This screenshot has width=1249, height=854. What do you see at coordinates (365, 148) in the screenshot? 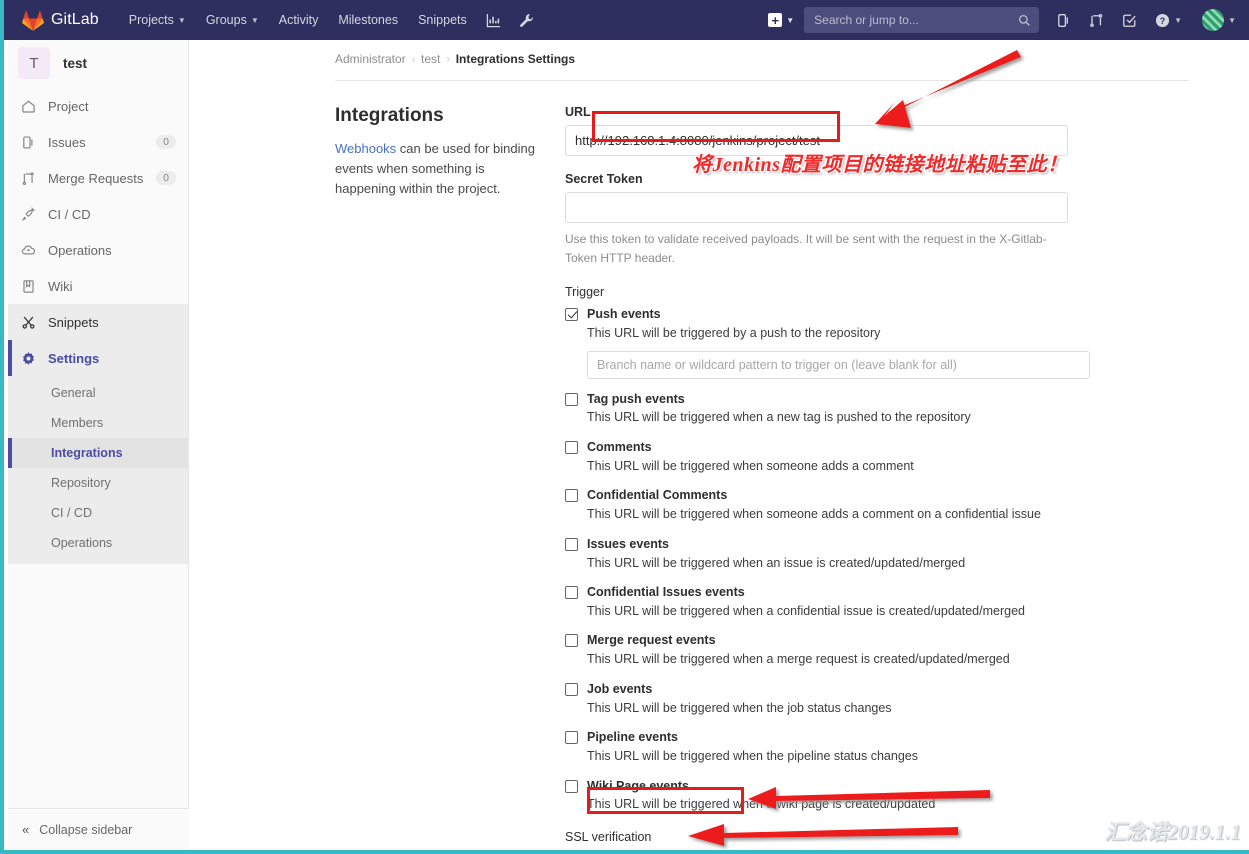
I see `webhooks-link: Webhooks` at bounding box center [365, 148].